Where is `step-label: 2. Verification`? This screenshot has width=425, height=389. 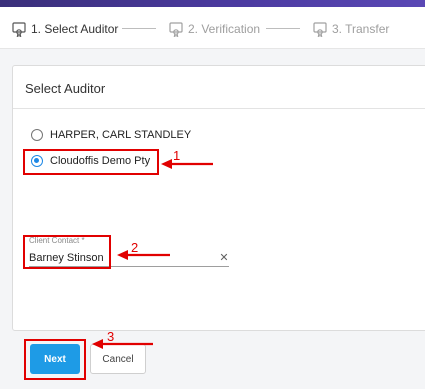
step-label: 2. Verification is located at coordinates (224, 29).